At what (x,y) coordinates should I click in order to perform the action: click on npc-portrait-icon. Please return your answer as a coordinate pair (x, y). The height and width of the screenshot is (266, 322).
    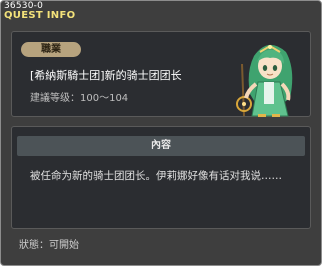
    Looking at the image, I should click on (264, 80).